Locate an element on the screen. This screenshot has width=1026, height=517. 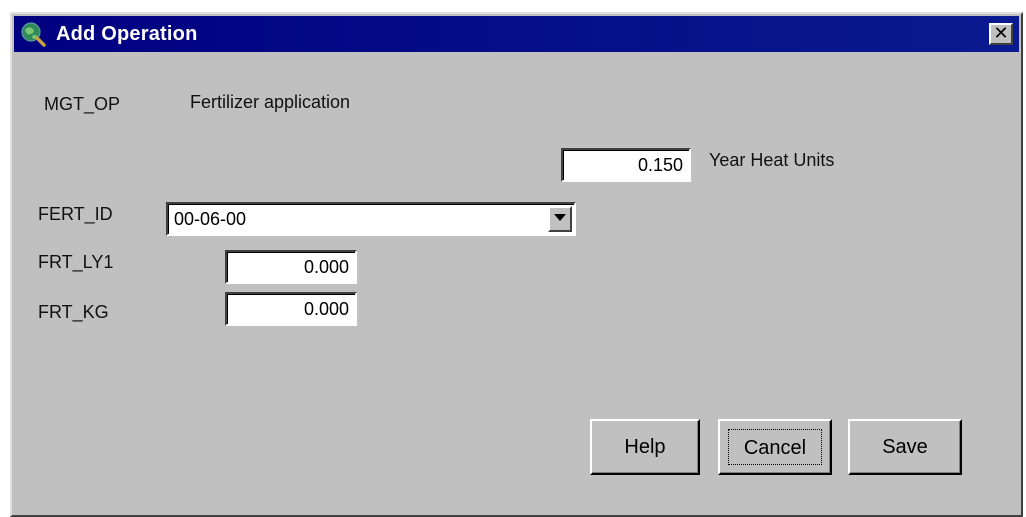
mgt-op-label: MGT_OP is located at coordinates (82, 104).